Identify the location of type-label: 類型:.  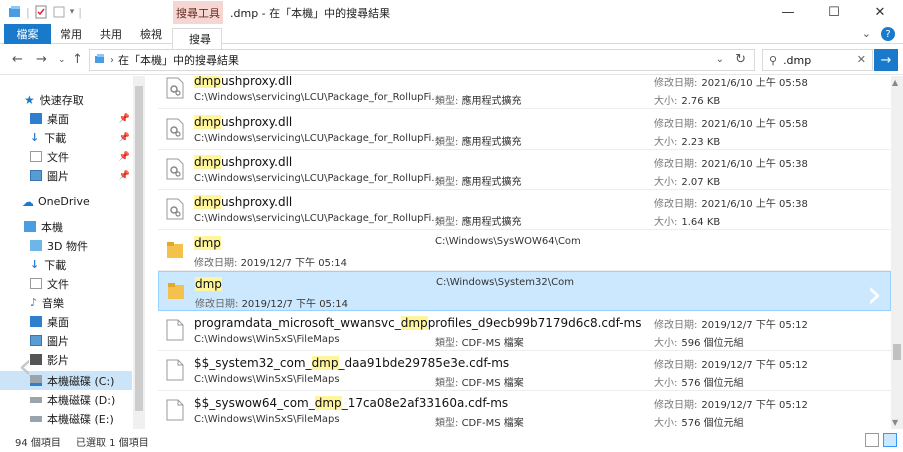
(447, 142).